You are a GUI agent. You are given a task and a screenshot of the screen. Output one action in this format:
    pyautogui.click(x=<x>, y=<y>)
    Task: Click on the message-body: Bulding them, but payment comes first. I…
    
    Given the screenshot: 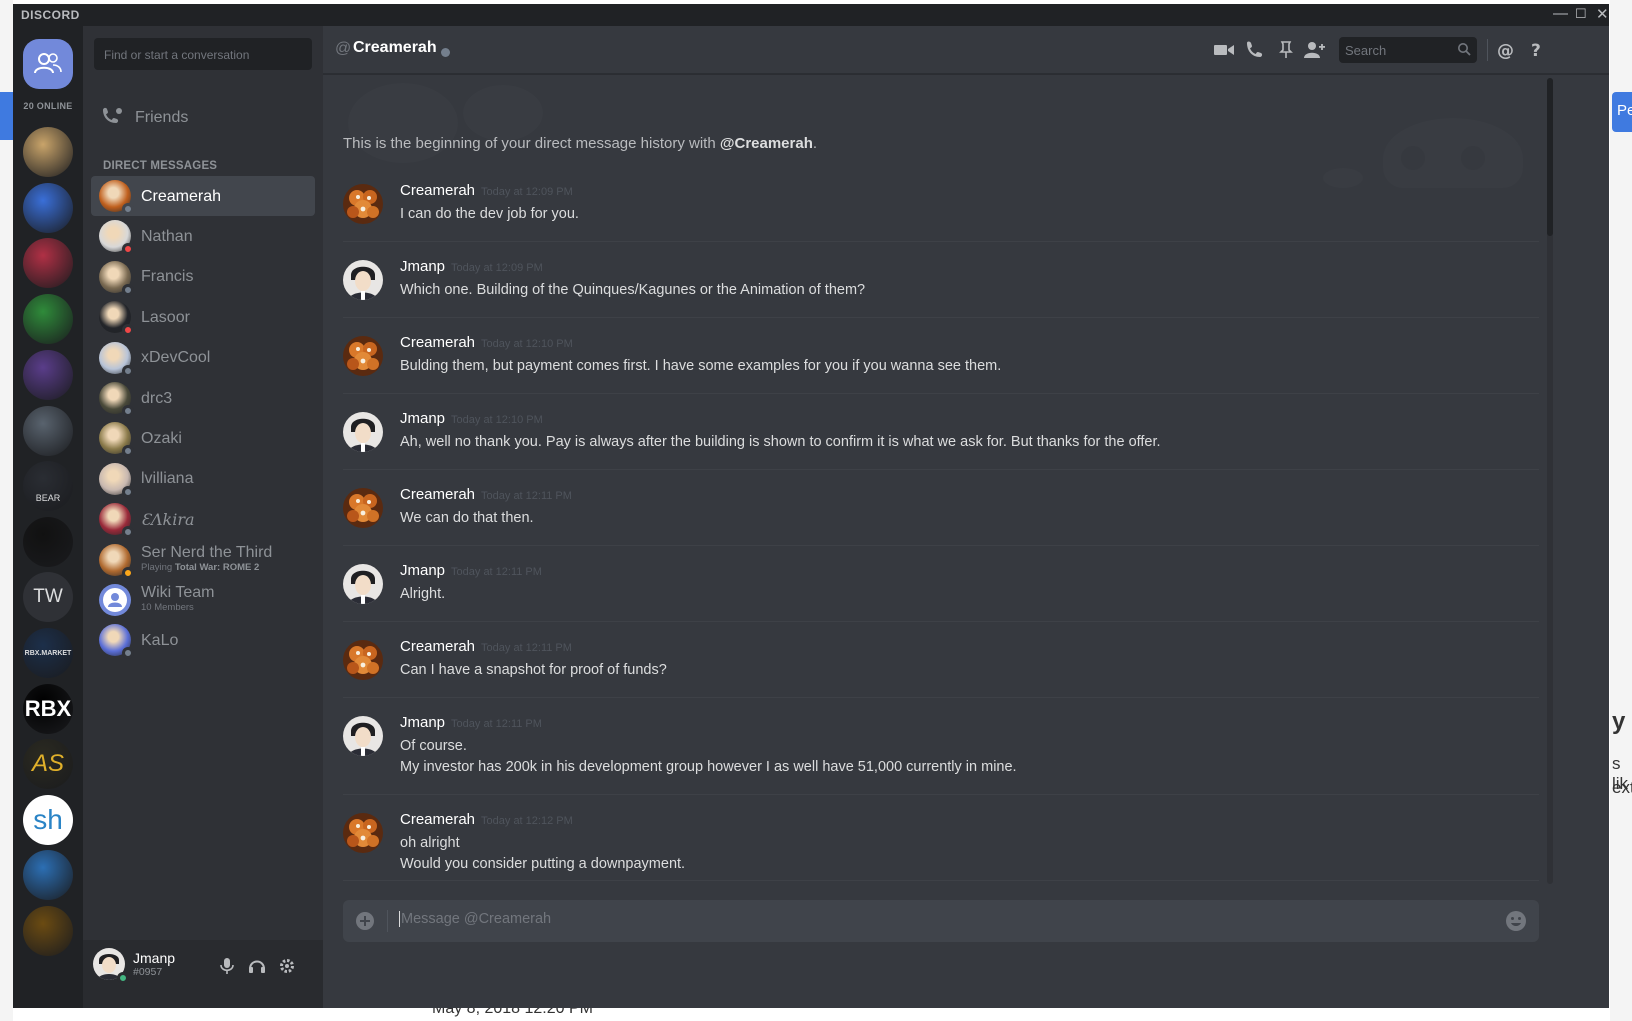 What is the action you would take?
    pyautogui.click(x=700, y=366)
    